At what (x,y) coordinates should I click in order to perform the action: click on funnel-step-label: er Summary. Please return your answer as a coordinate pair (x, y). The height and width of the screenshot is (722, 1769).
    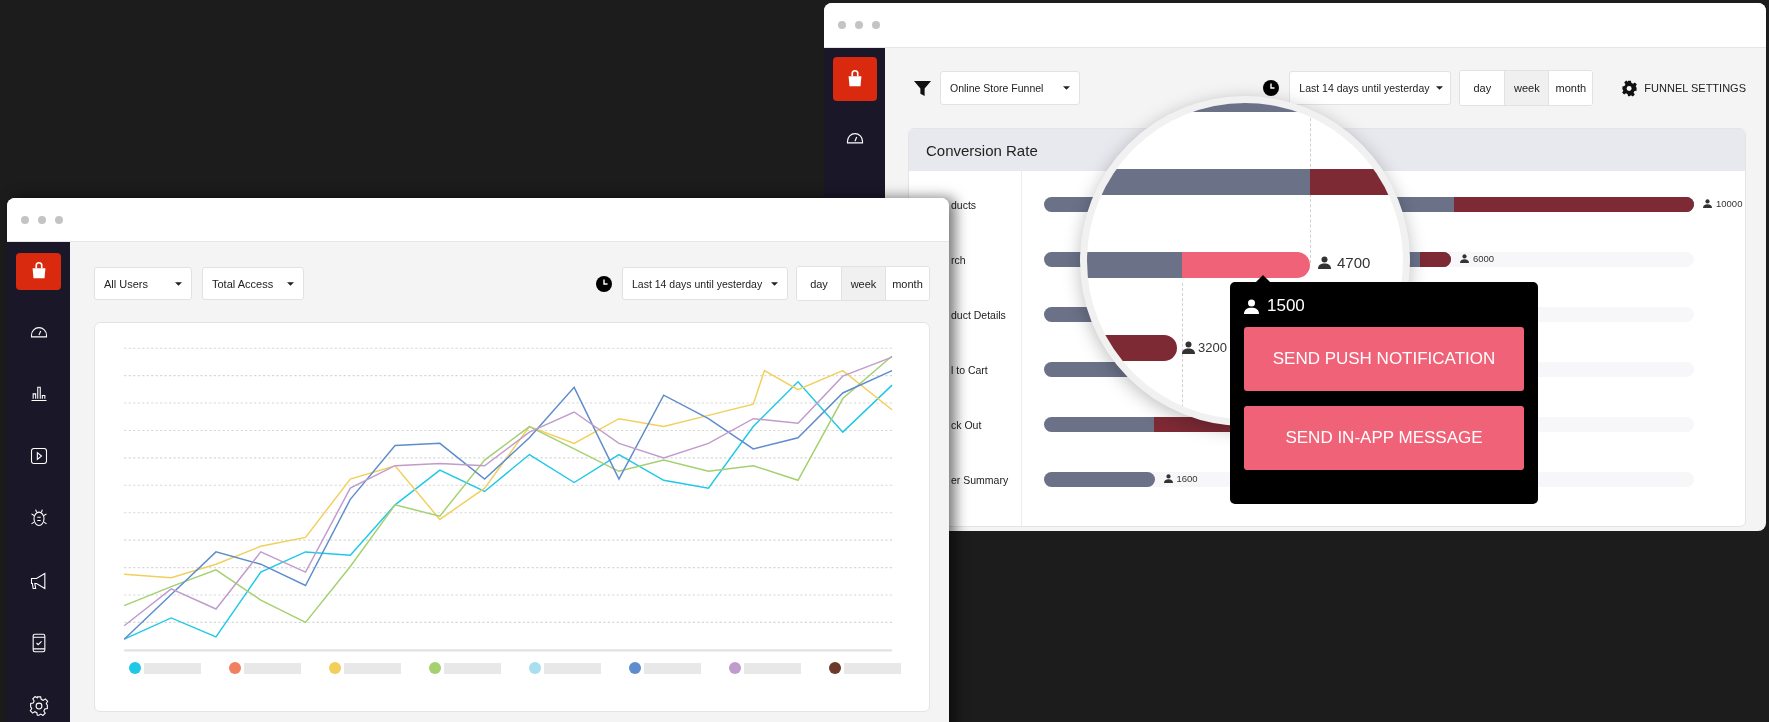
    Looking at the image, I should click on (980, 479).